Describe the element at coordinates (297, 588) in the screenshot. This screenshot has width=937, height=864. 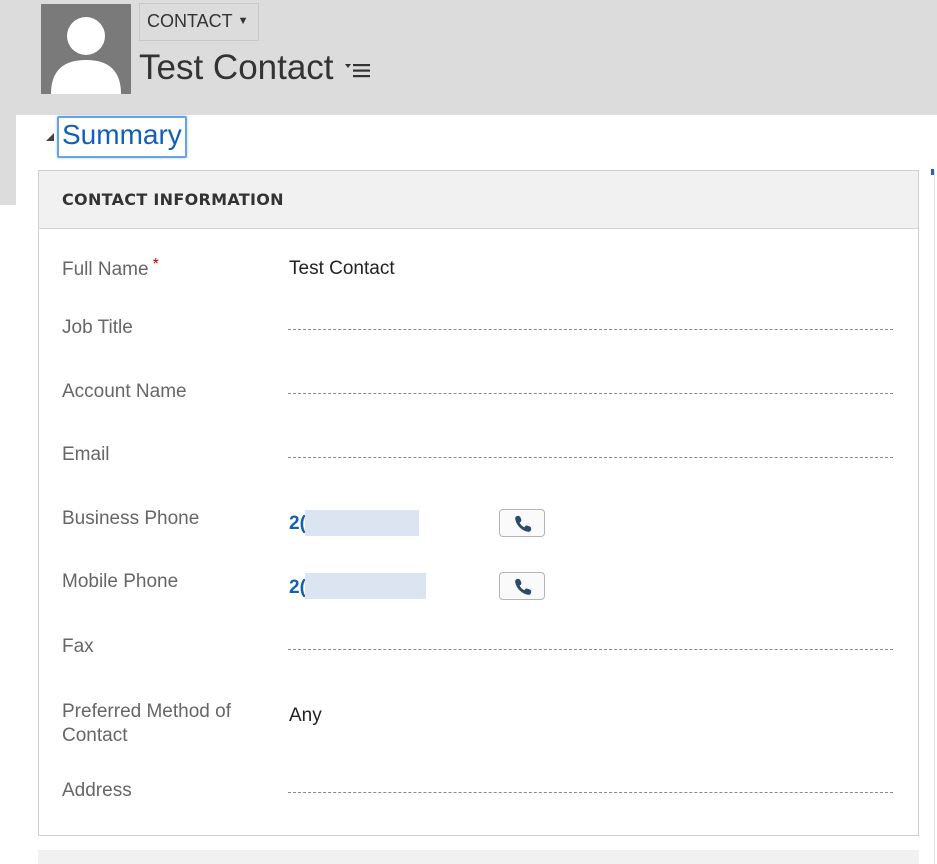
I see `mobile-phone-link: 2(` at that location.